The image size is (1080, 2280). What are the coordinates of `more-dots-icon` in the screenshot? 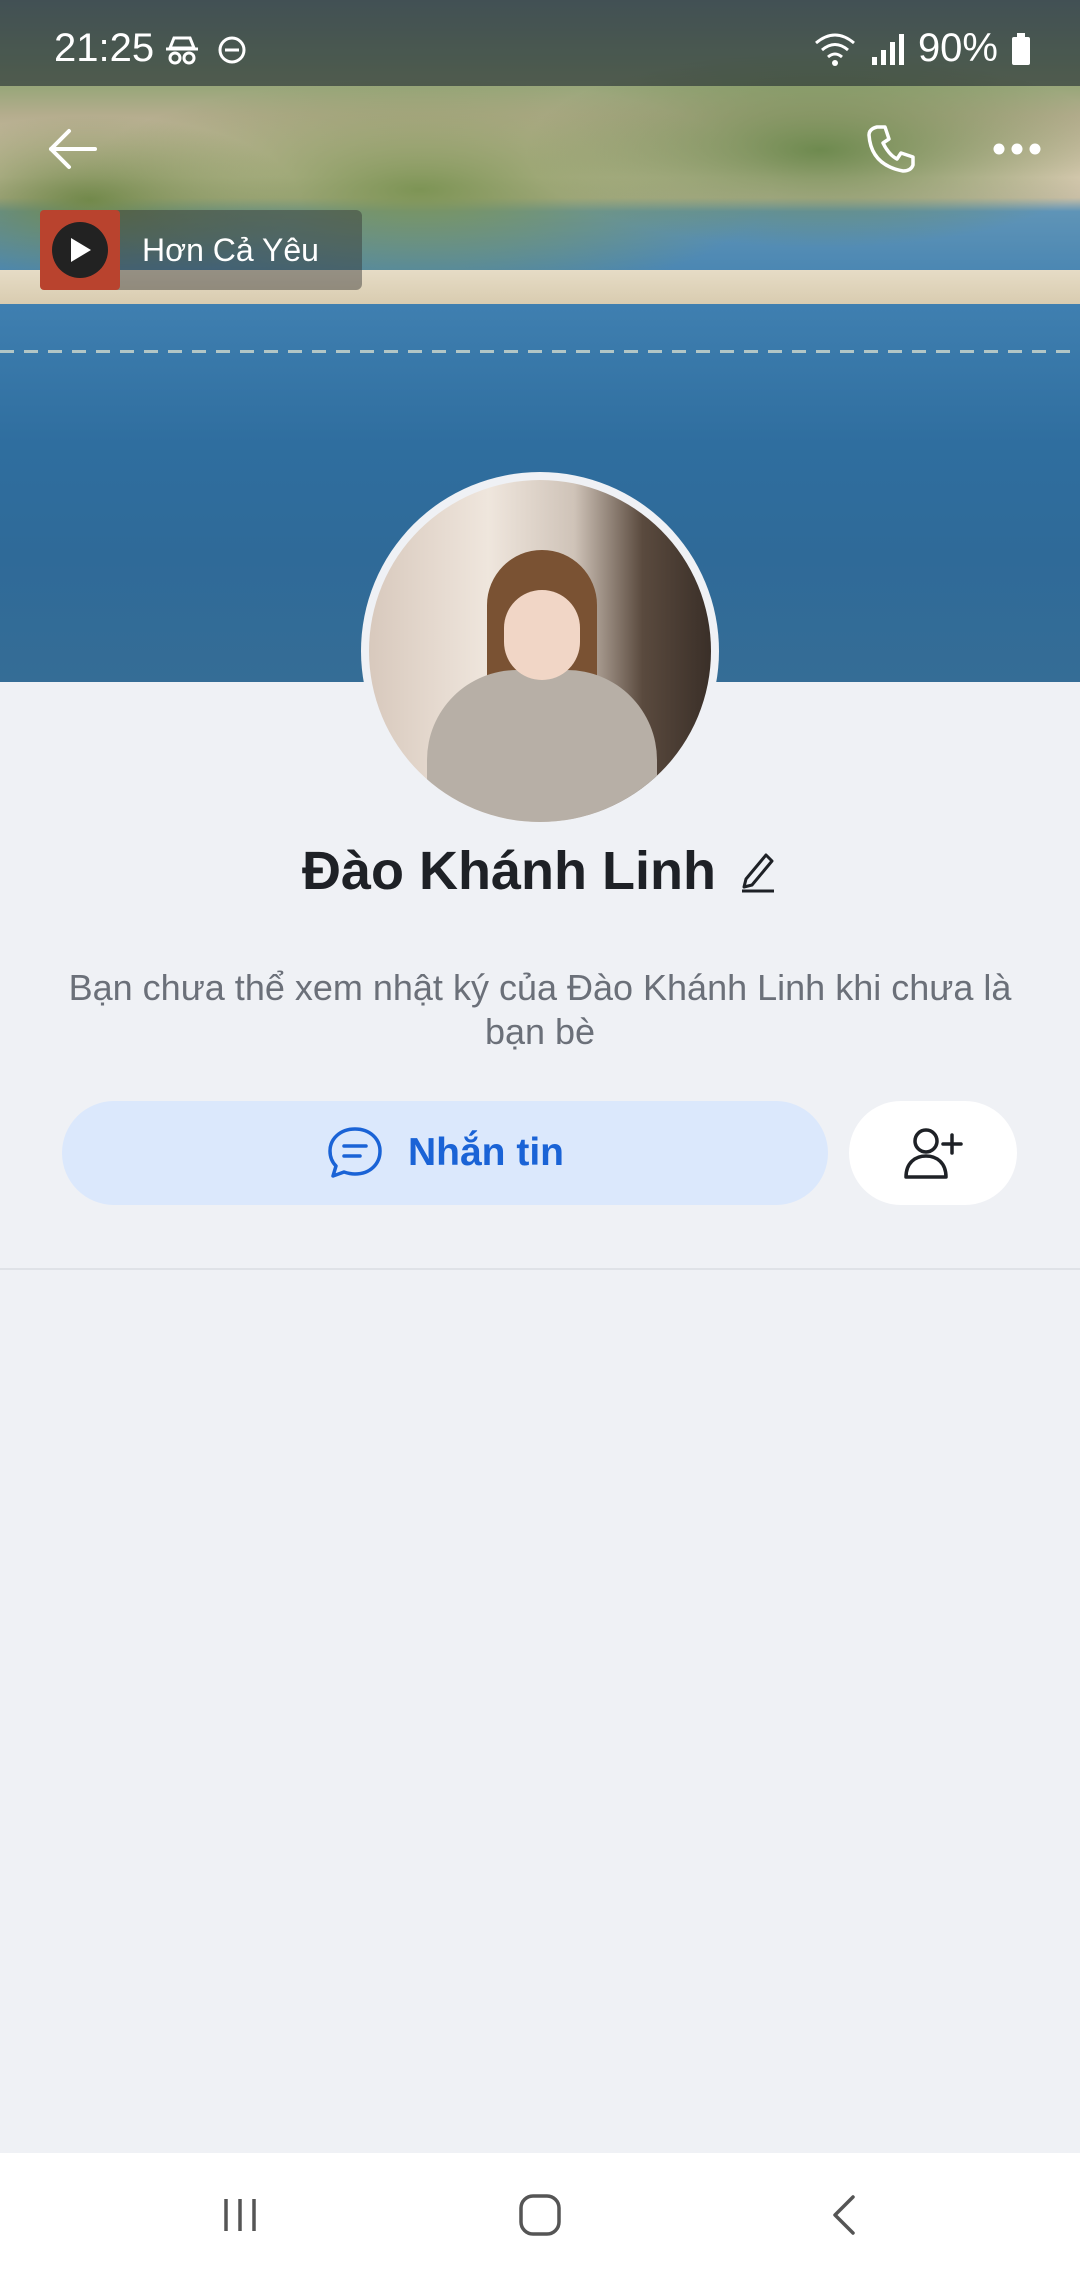 It's located at (1017, 149).